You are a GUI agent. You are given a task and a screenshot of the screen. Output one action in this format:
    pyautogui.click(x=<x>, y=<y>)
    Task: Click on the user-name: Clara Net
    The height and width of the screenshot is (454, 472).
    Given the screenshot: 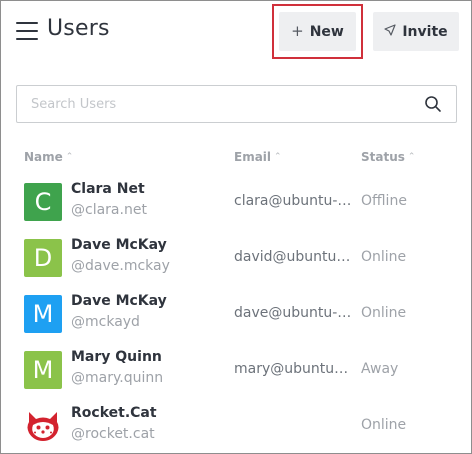 What is the action you would take?
    pyautogui.click(x=108, y=189)
    